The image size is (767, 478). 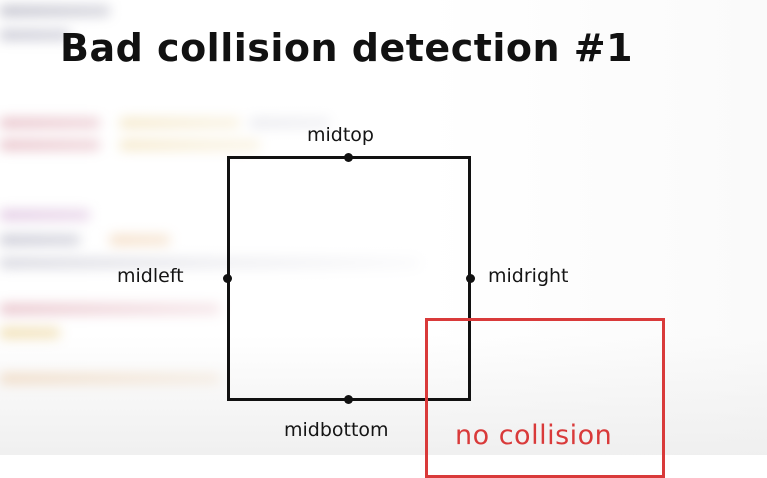 What do you see at coordinates (528, 276) in the screenshot?
I see `midright-label: midright` at bounding box center [528, 276].